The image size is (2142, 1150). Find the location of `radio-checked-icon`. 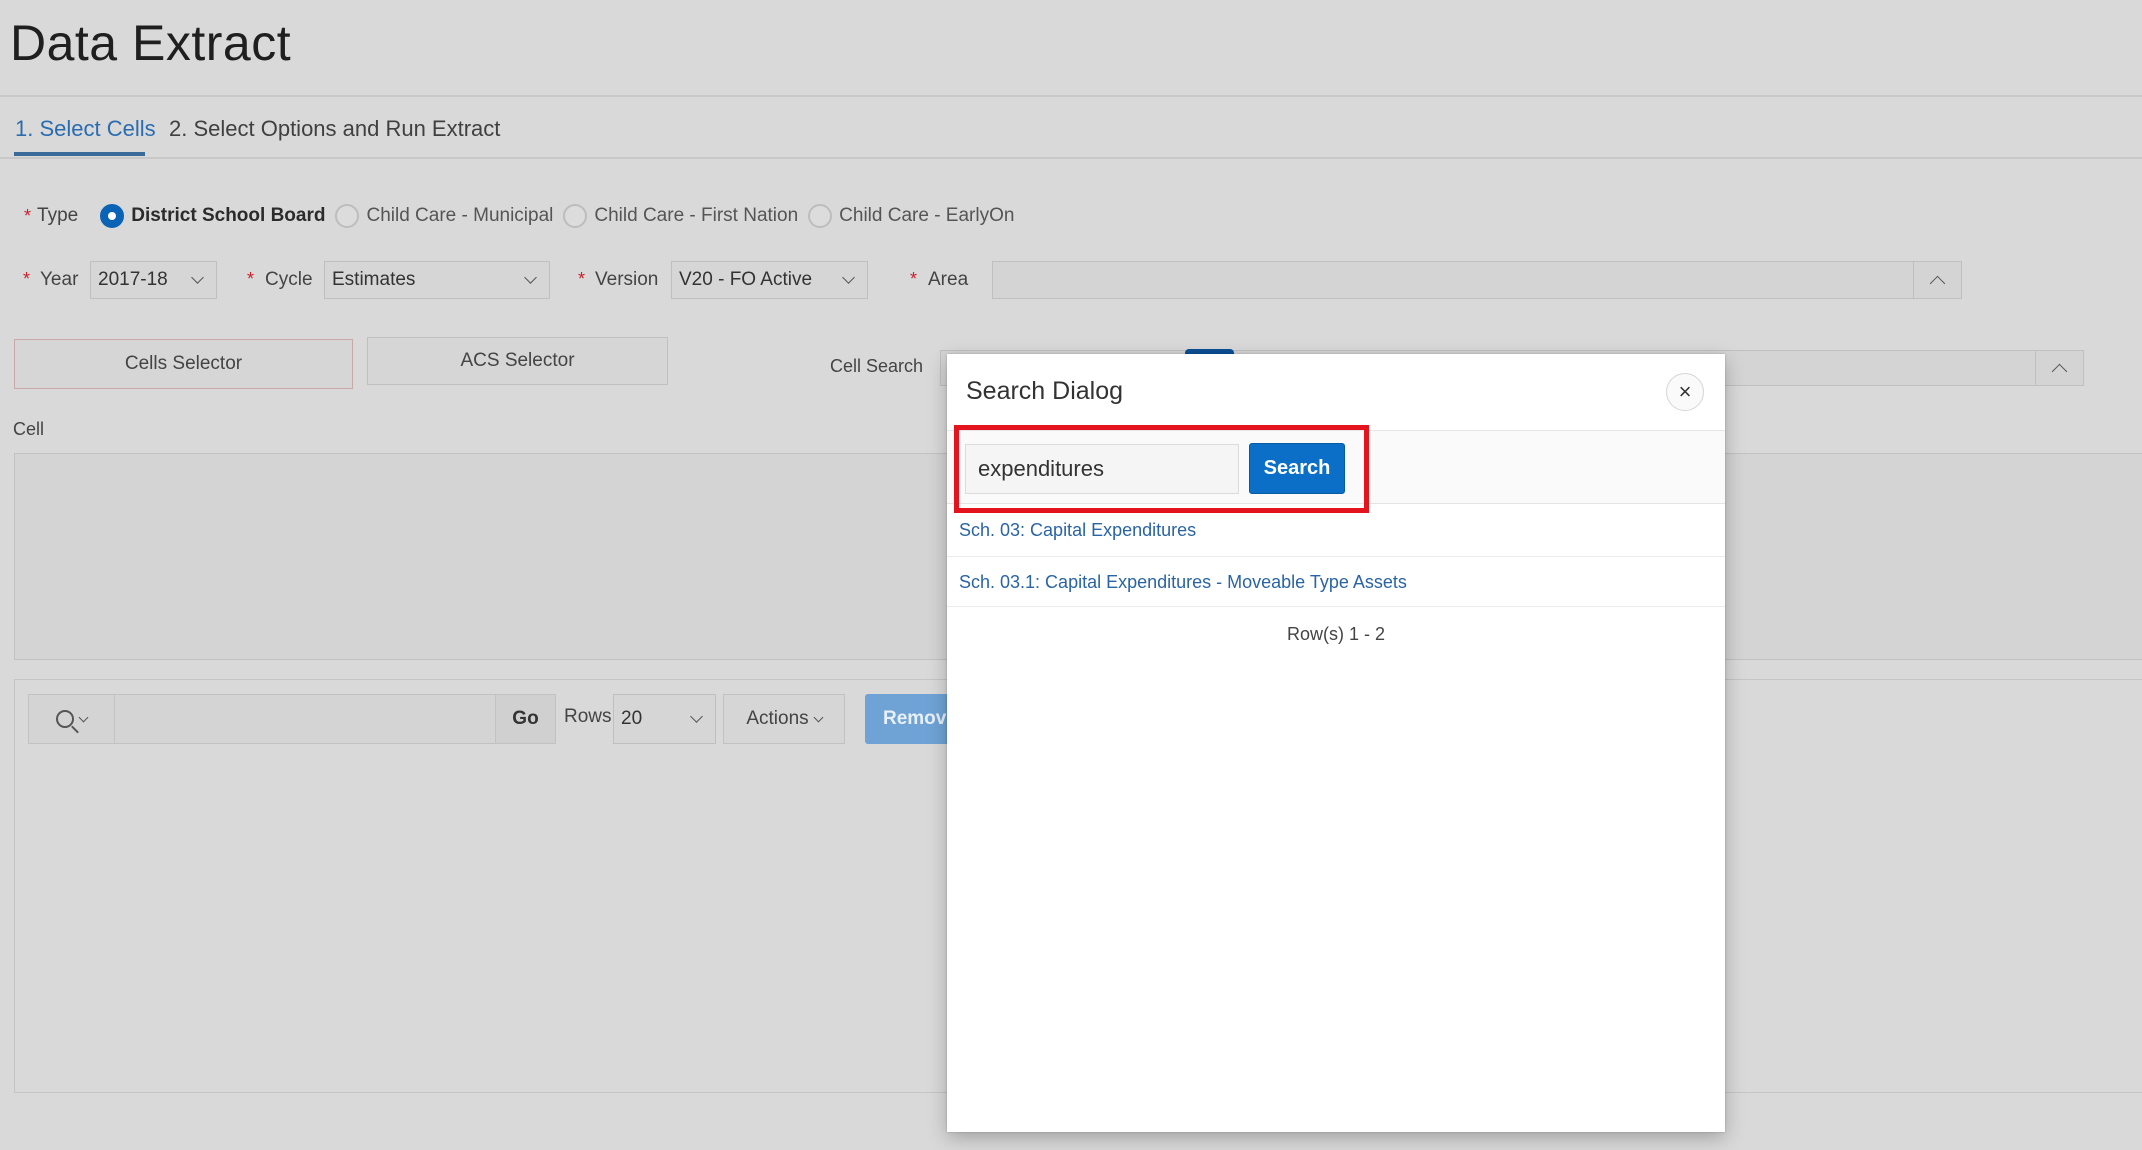

radio-checked-icon is located at coordinates (112, 216).